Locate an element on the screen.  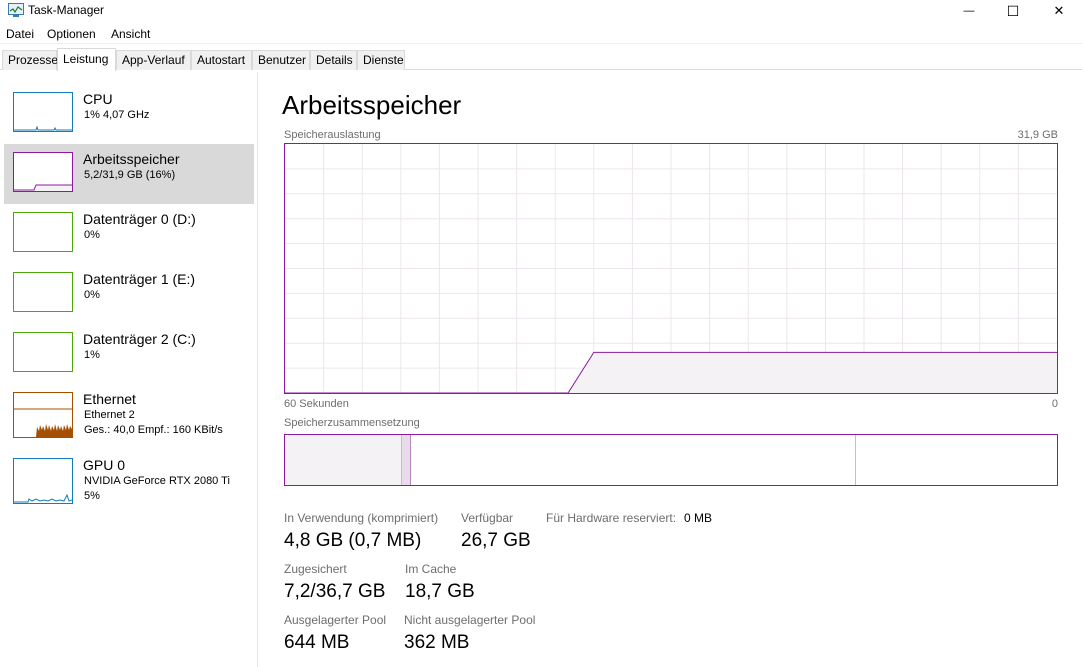
title-bar: Task-Manager — ☐ ✕ is located at coordinates (541, 11).